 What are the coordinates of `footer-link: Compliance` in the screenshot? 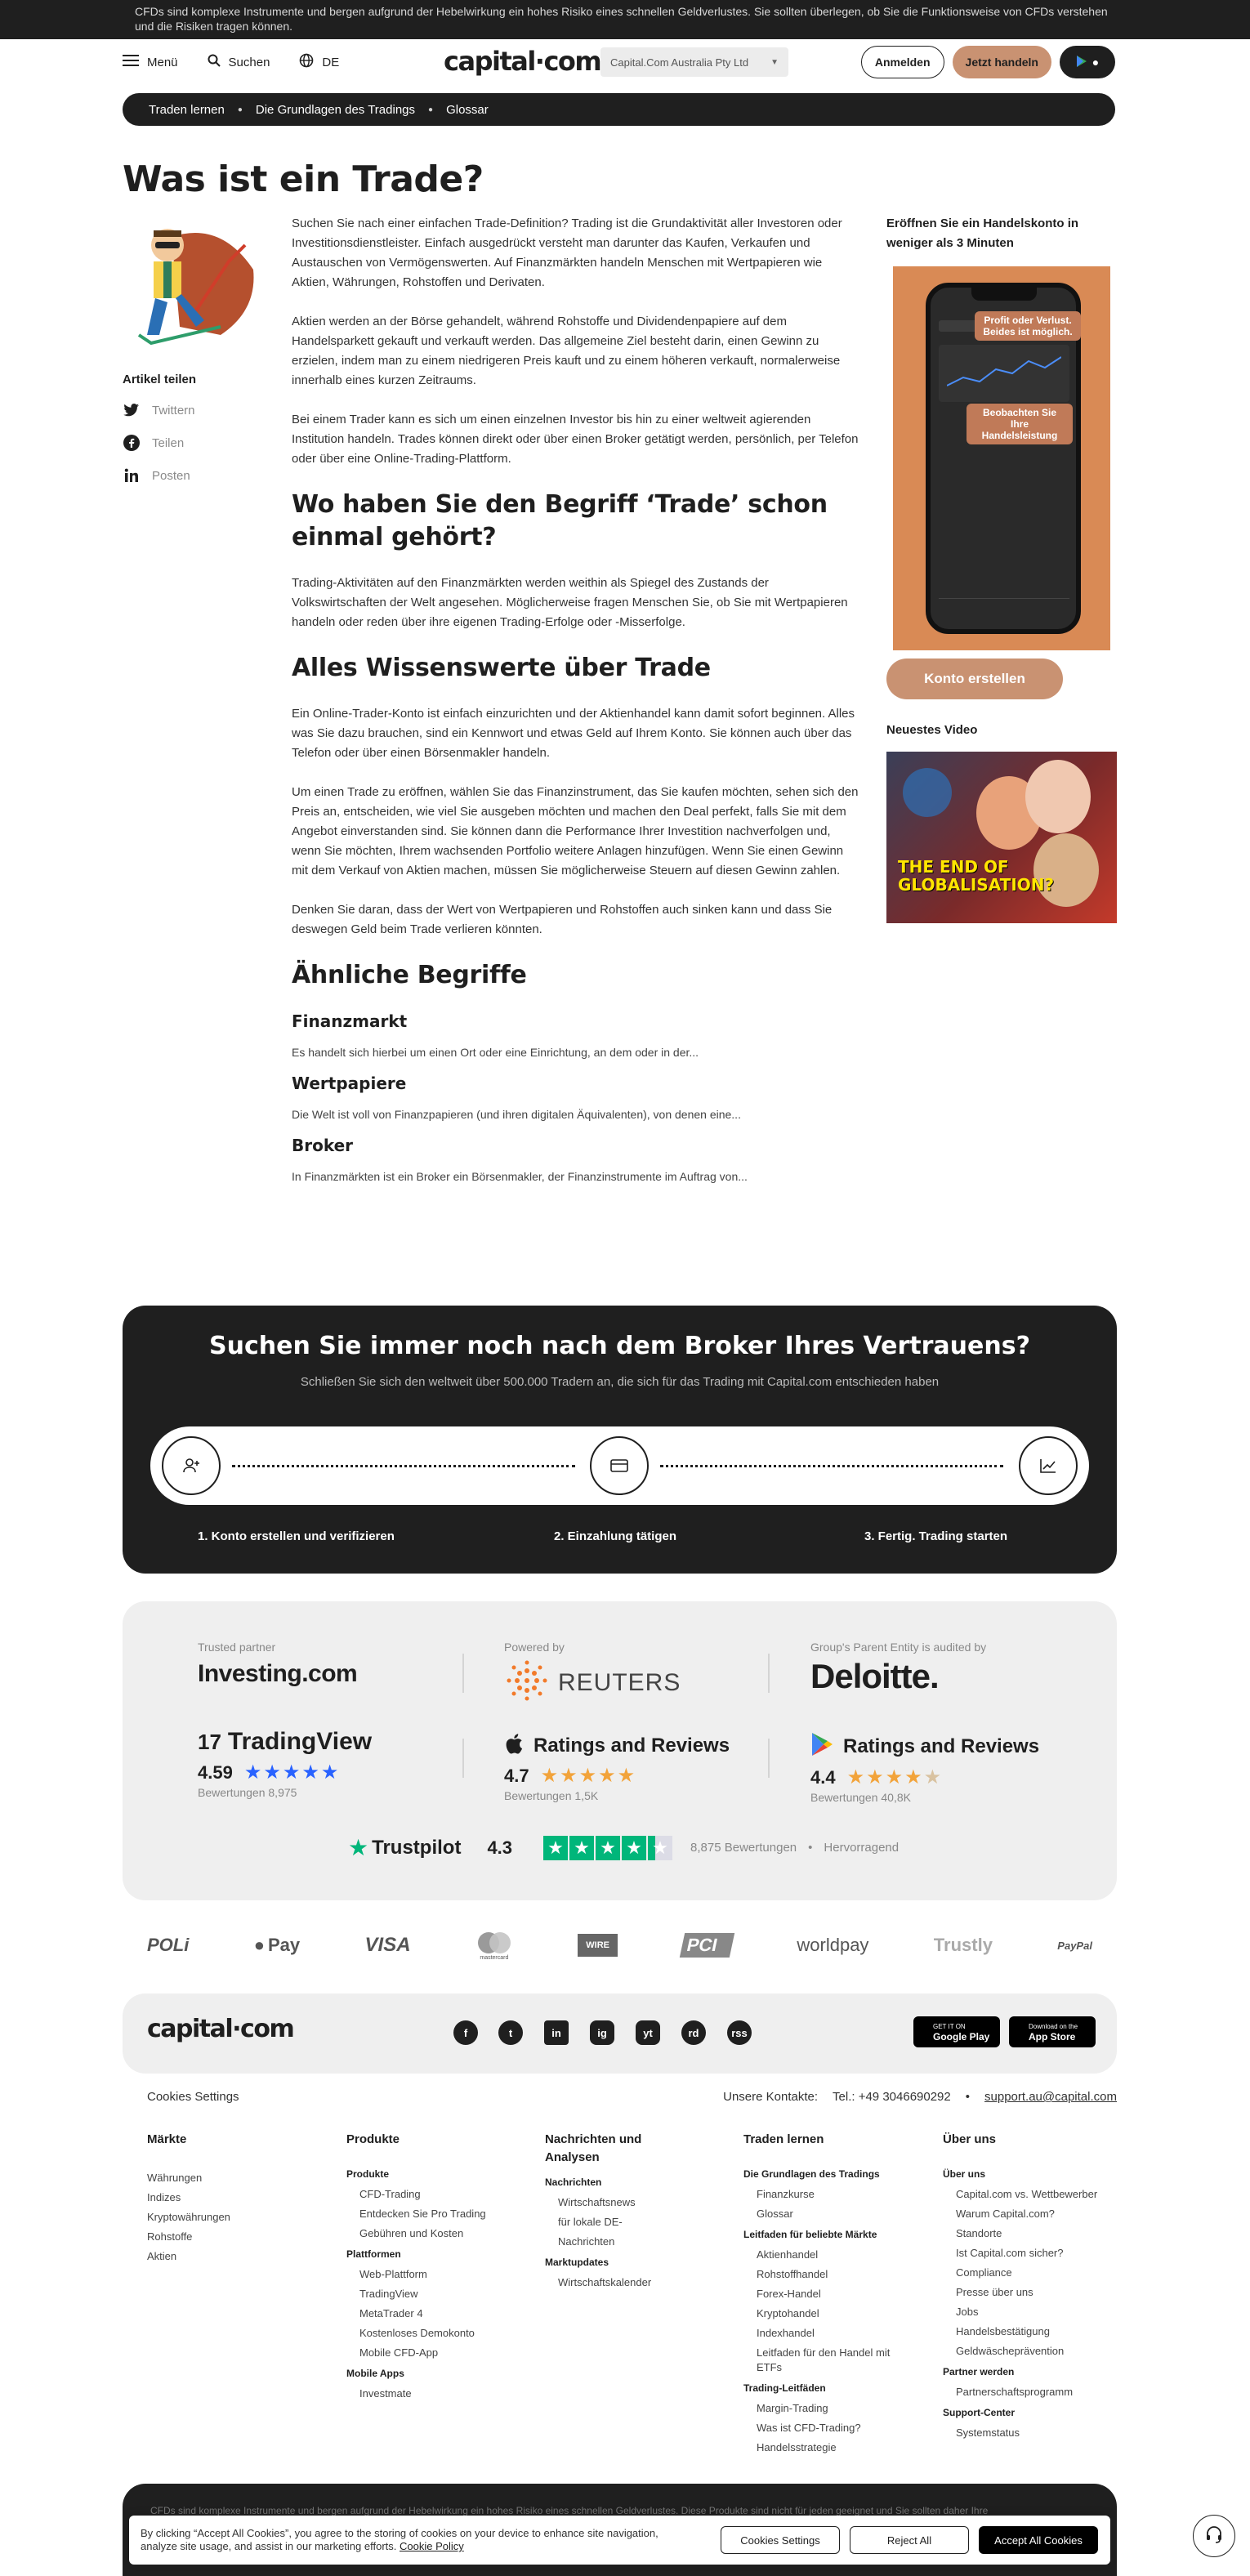 It's located at (1024, 2273).